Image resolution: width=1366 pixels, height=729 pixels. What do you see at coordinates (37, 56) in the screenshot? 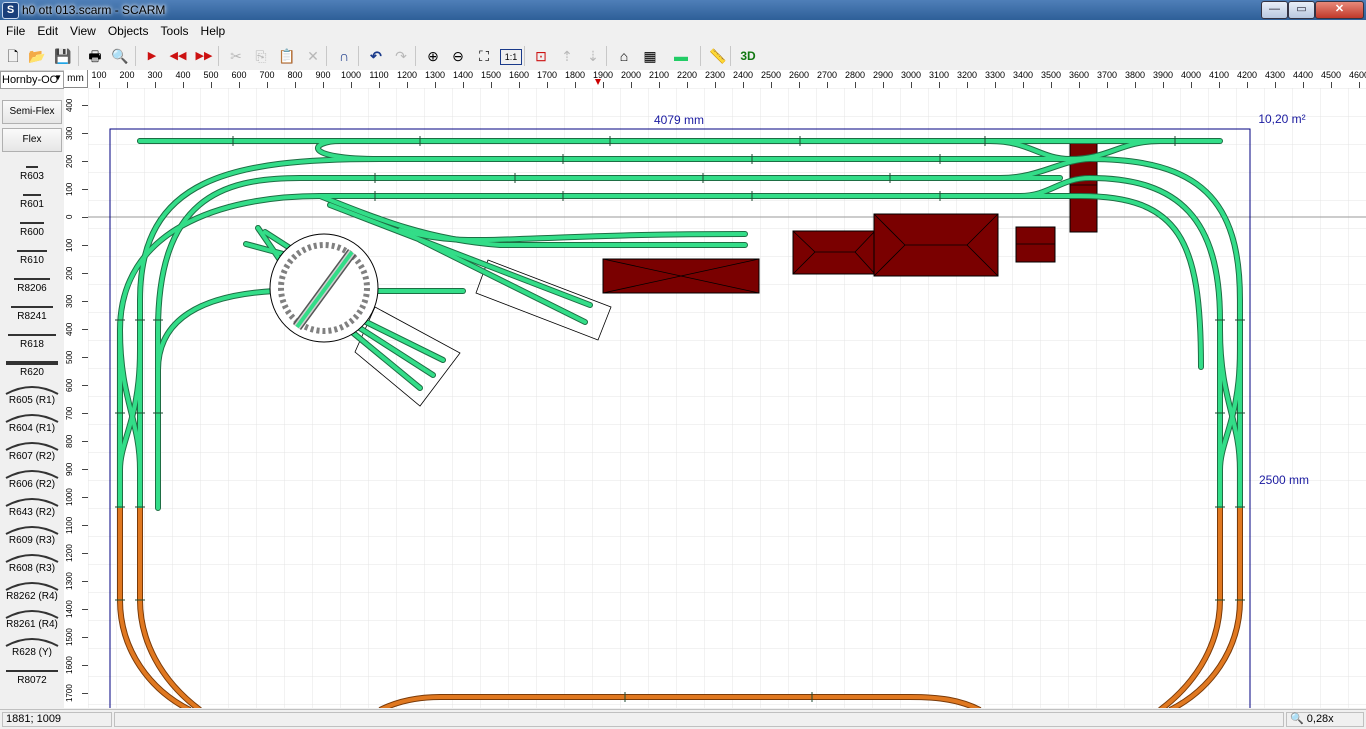
I see `open-folder-icon: 📂` at bounding box center [37, 56].